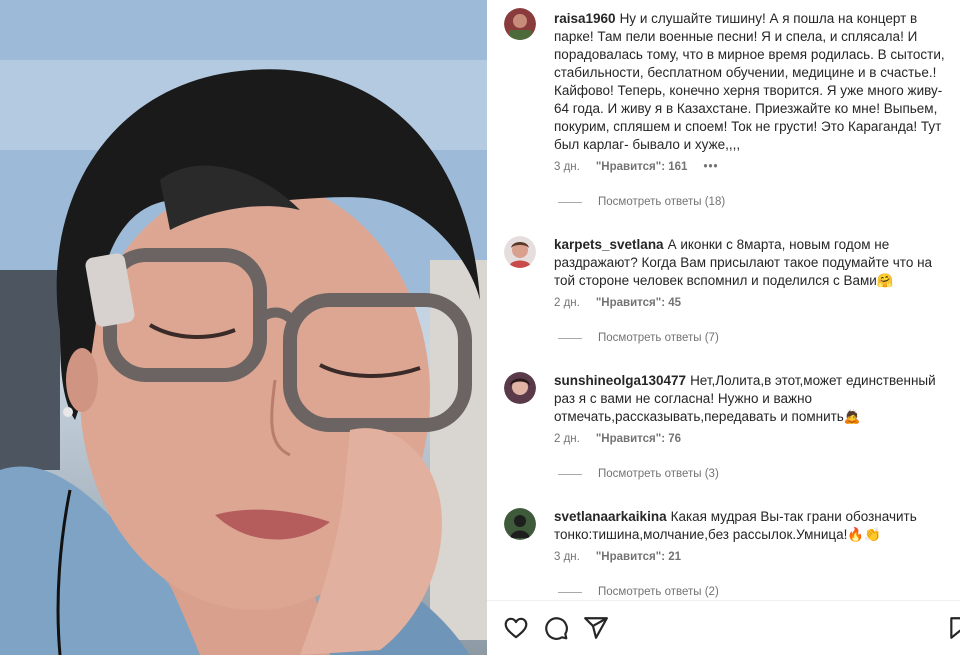  Describe the element at coordinates (658, 474) in the screenshot. I see `view-replies-label: Посмотреть ответы (3)` at that location.